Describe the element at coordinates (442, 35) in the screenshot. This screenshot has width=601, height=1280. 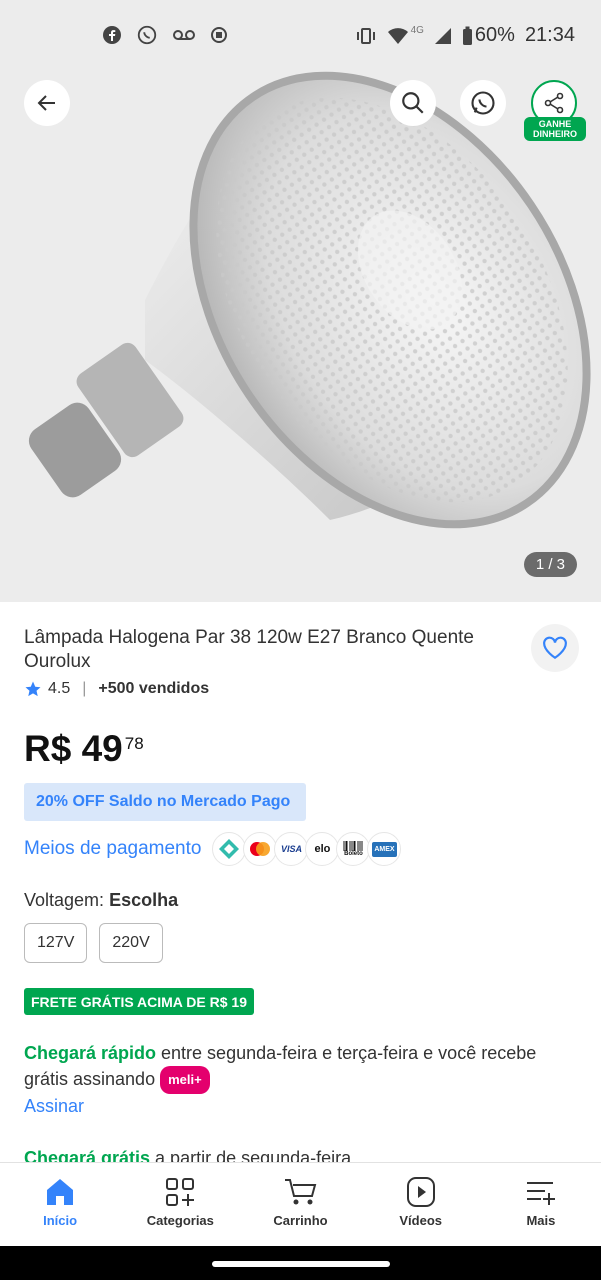
I see `signal-icon` at that location.